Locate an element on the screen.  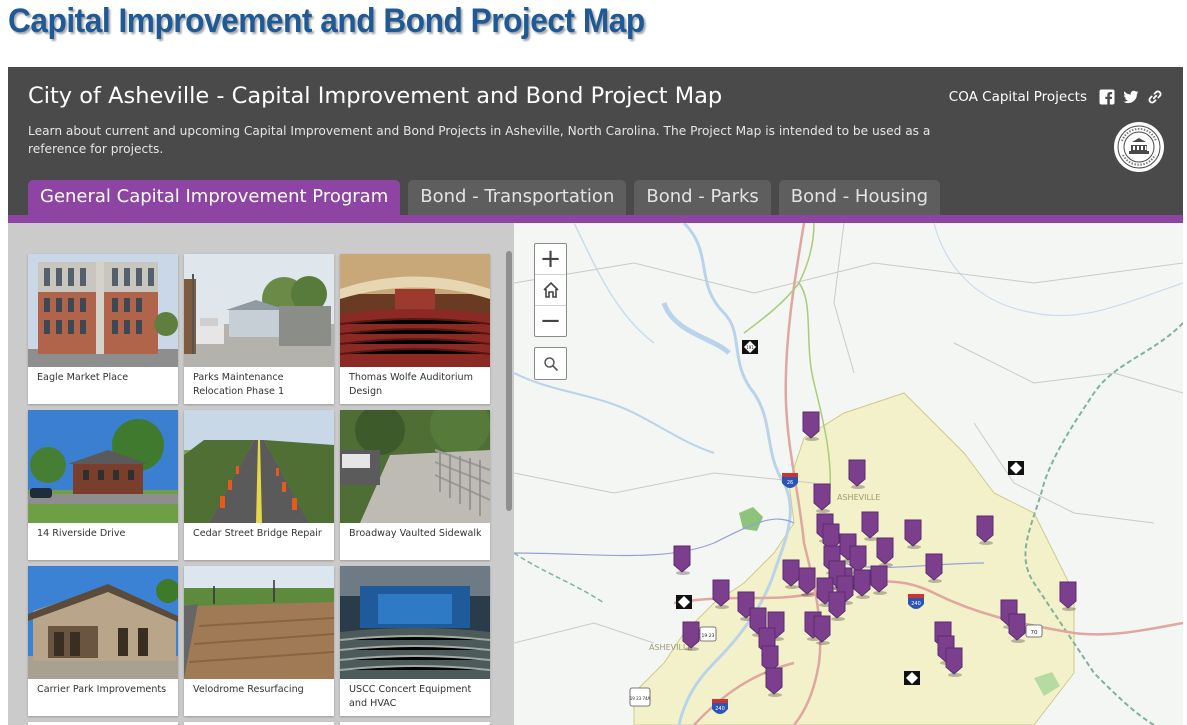
home-icon is located at coordinates (550, 289).